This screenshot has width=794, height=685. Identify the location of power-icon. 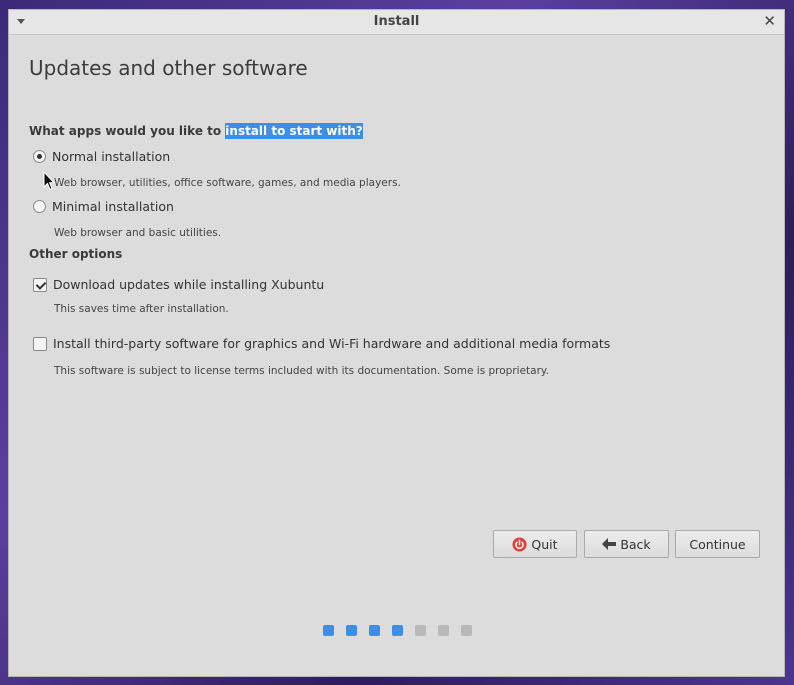
(519, 544).